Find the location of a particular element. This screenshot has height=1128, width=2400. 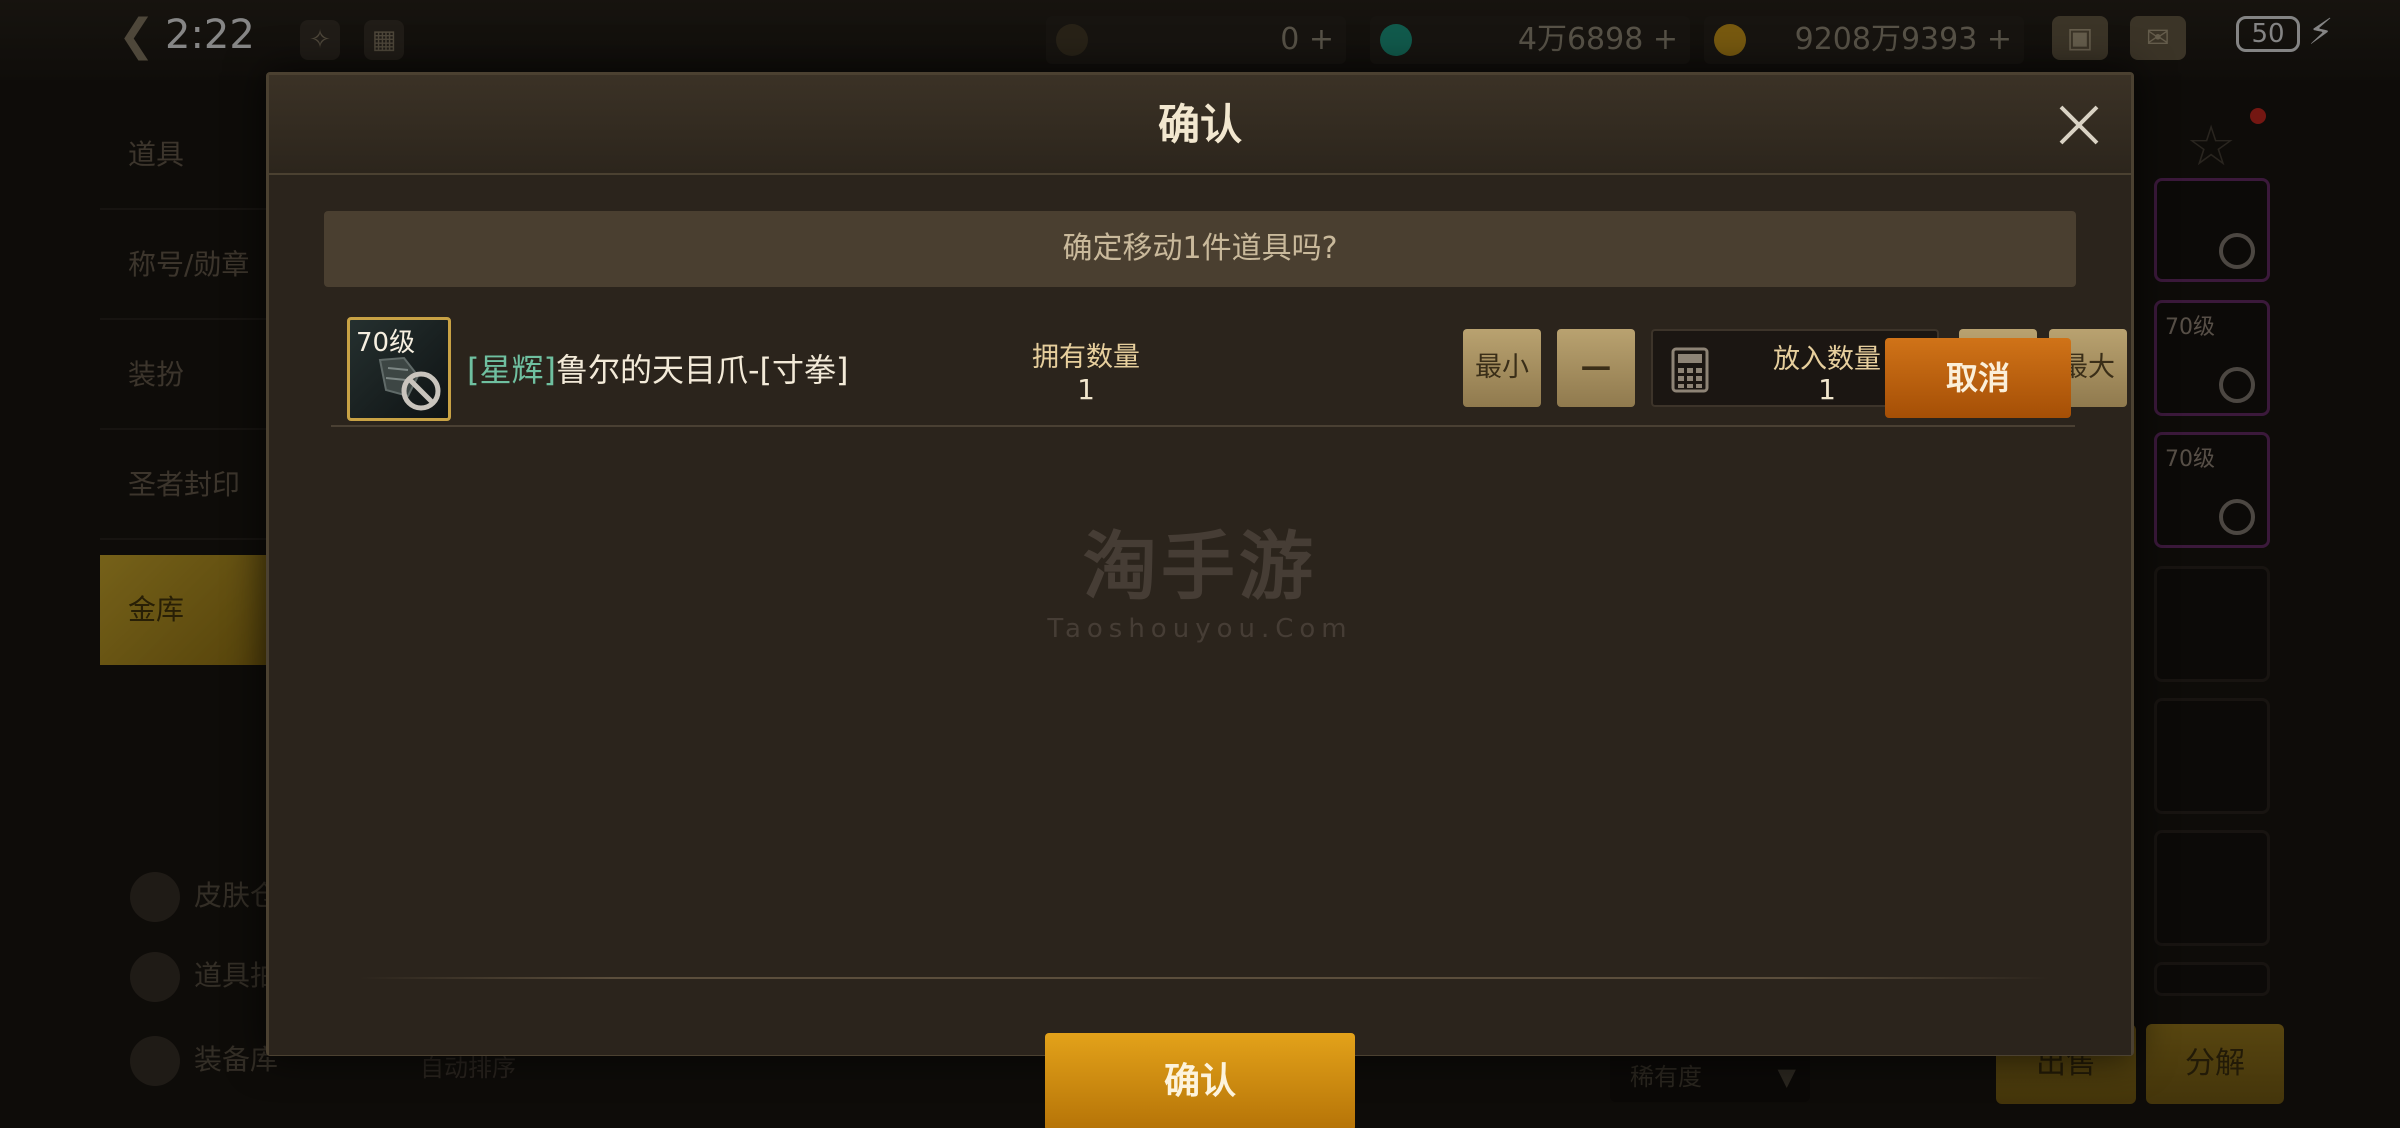

confirm-button: 确认 is located at coordinates (1200, 1080).